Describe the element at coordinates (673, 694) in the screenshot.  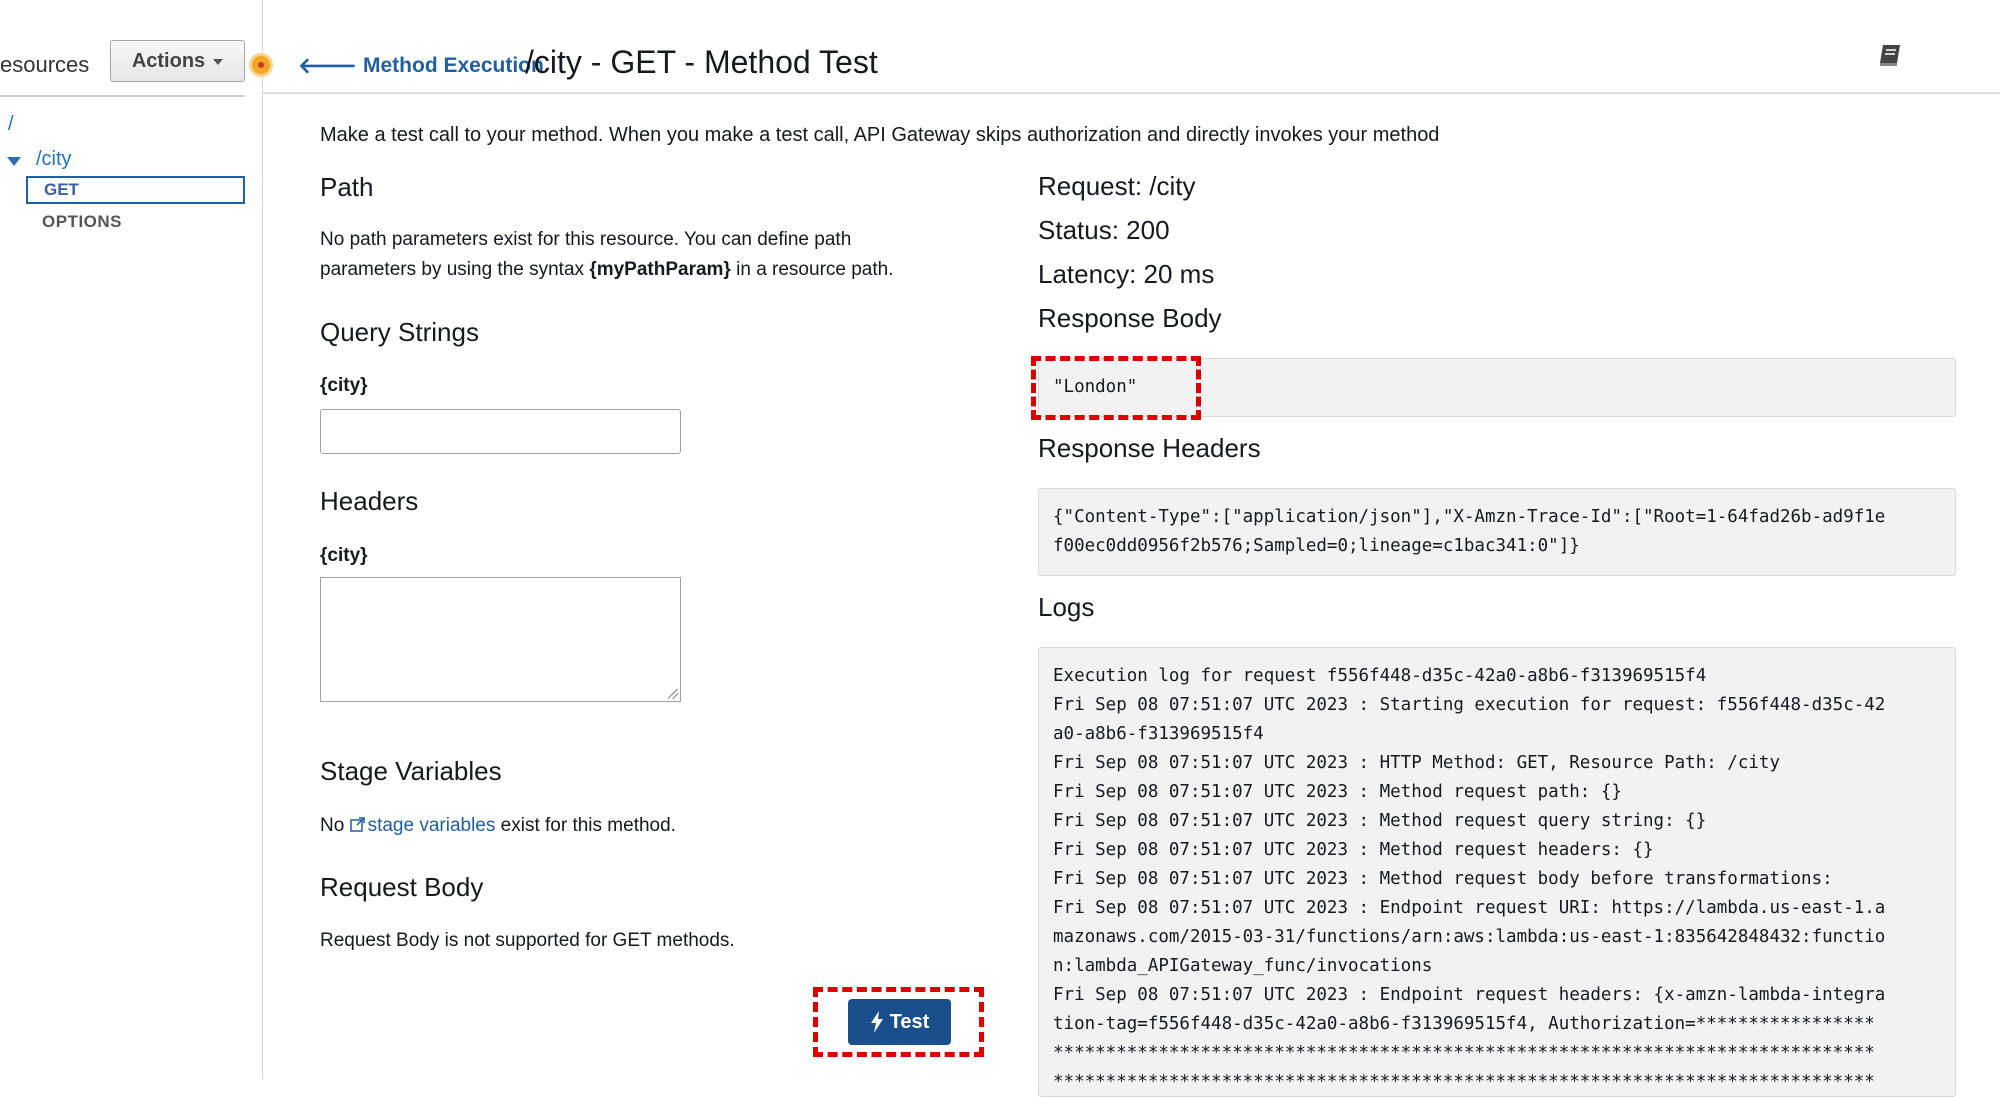
I see `resize-handle-icon` at that location.